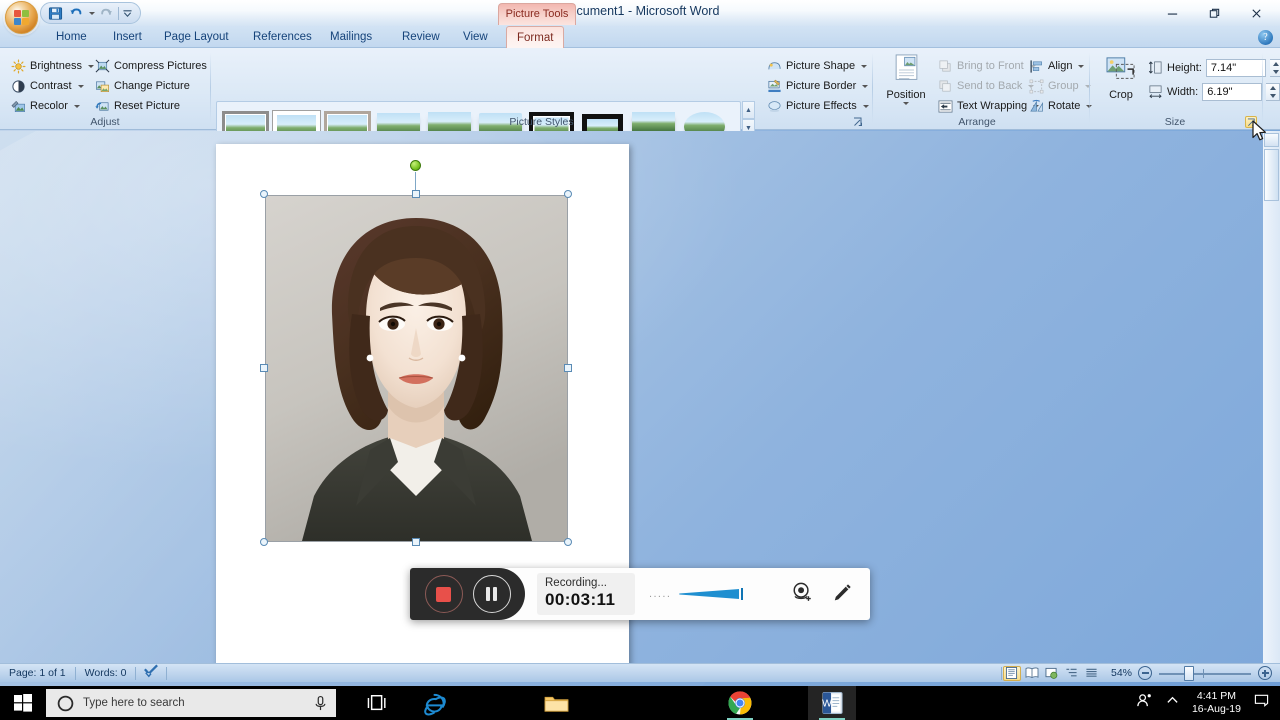 The width and height of the screenshot is (1280, 720). What do you see at coordinates (127, 13) in the screenshot?
I see `customize-qat-icon` at bounding box center [127, 13].